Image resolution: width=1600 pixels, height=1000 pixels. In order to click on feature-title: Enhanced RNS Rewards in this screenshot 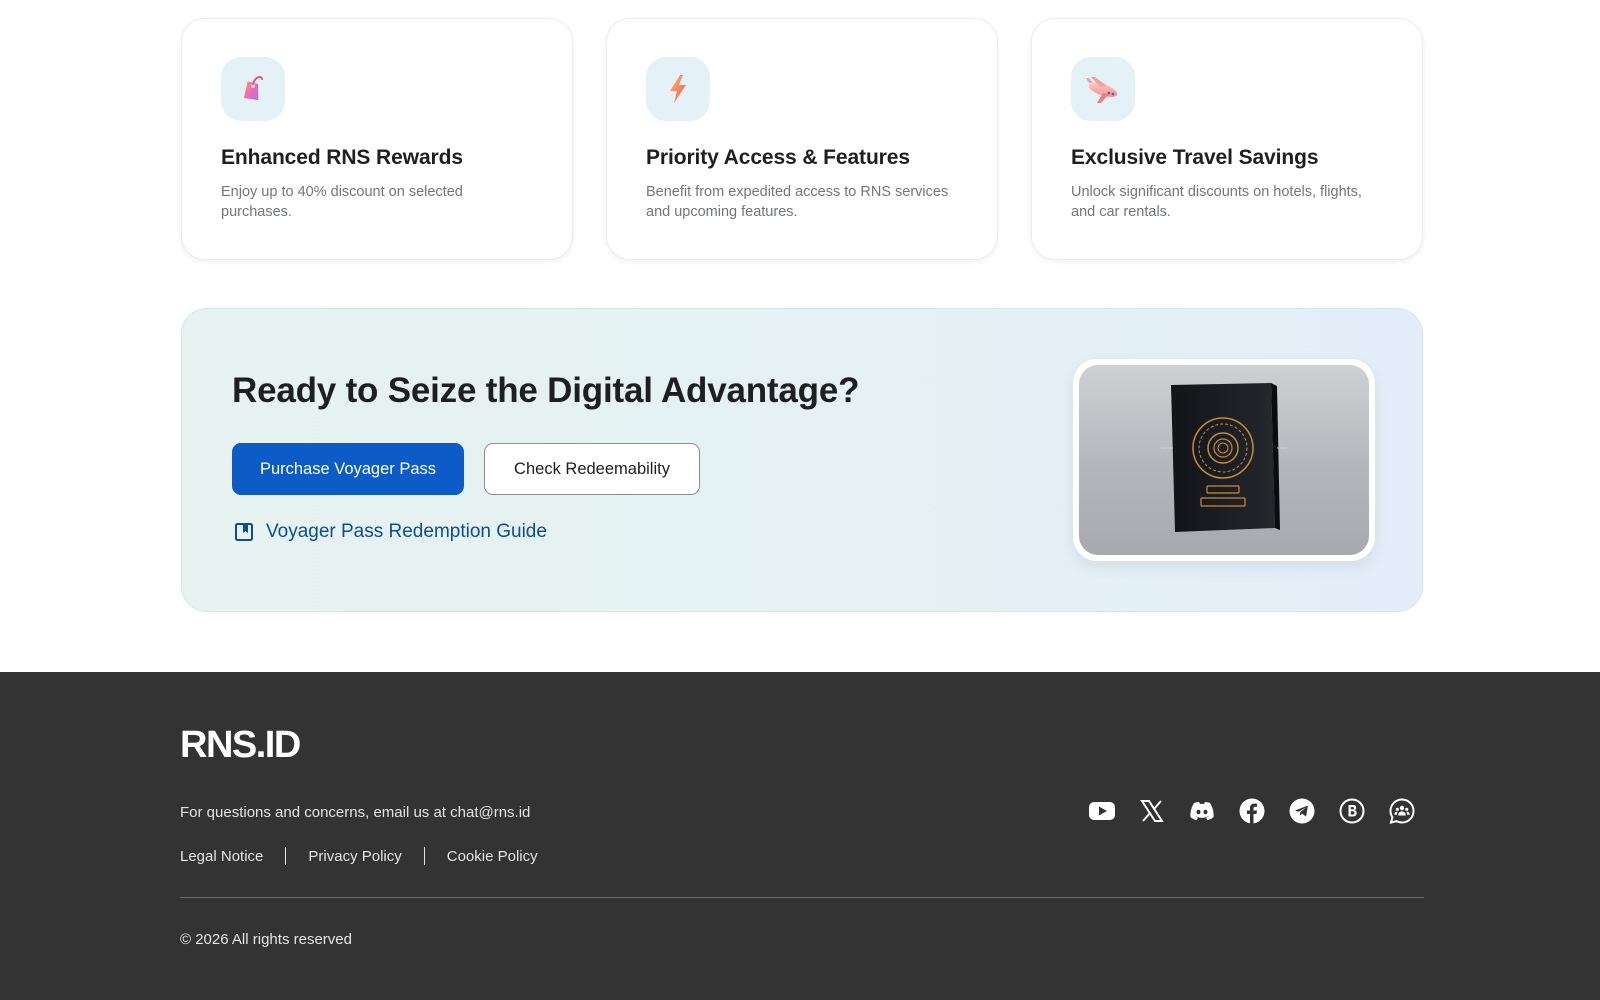, I will do `click(342, 157)`.